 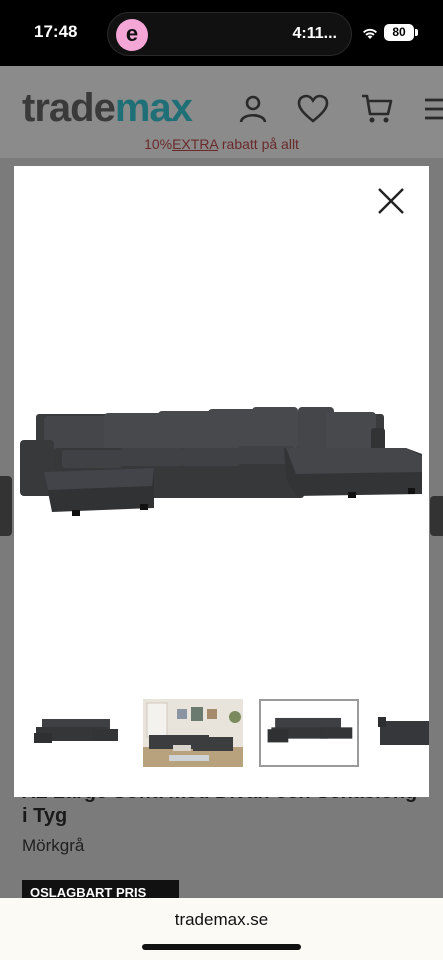 What do you see at coordinates (6, 506) in the screenshot?
I see `gallery-prev-arrow` at bounding box center [6, 506].